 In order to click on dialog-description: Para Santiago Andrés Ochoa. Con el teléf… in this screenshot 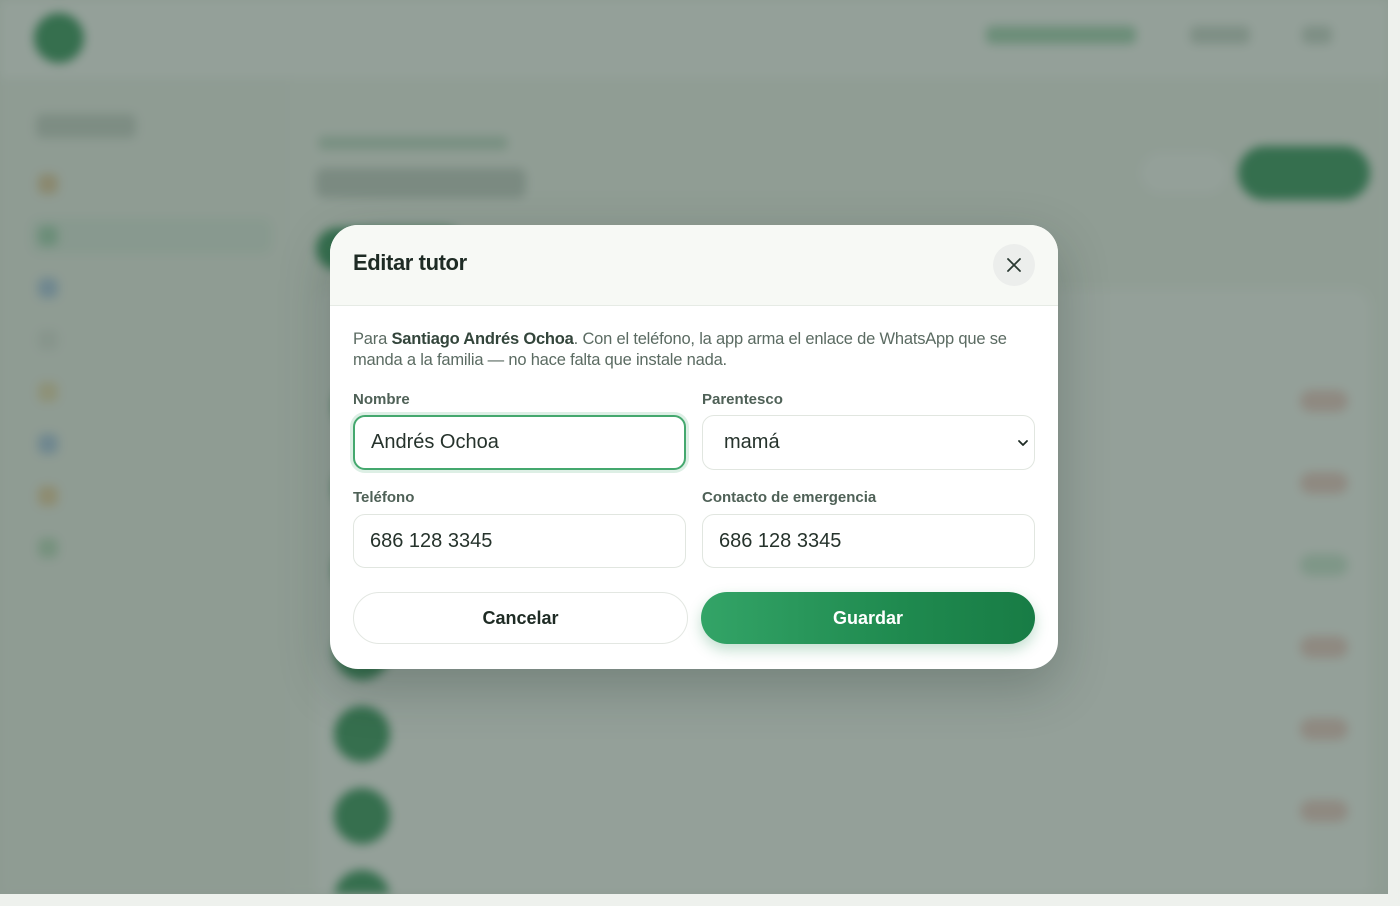, I will do `click(698, 350)`.